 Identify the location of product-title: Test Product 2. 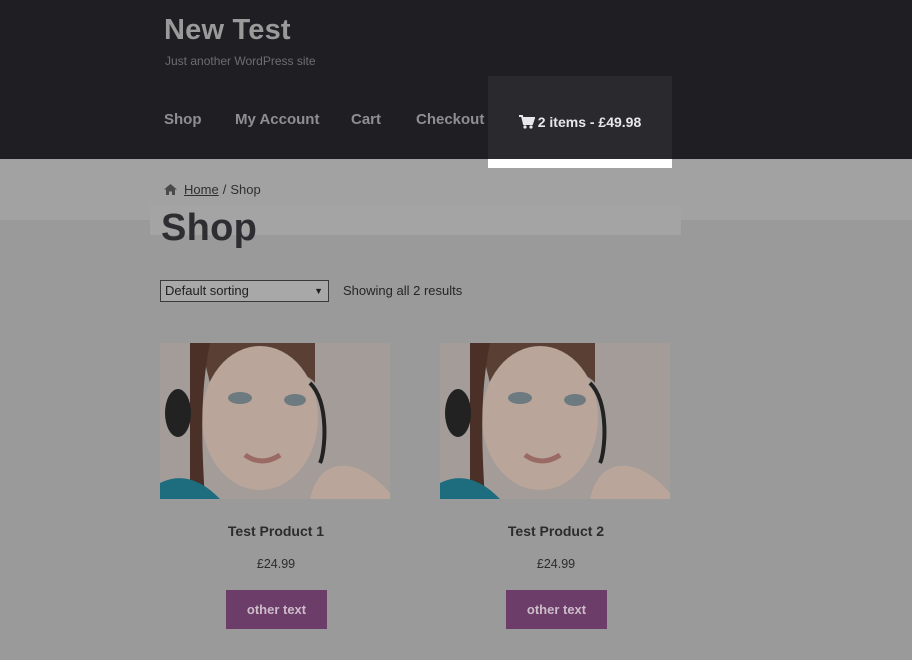
(556, 531).